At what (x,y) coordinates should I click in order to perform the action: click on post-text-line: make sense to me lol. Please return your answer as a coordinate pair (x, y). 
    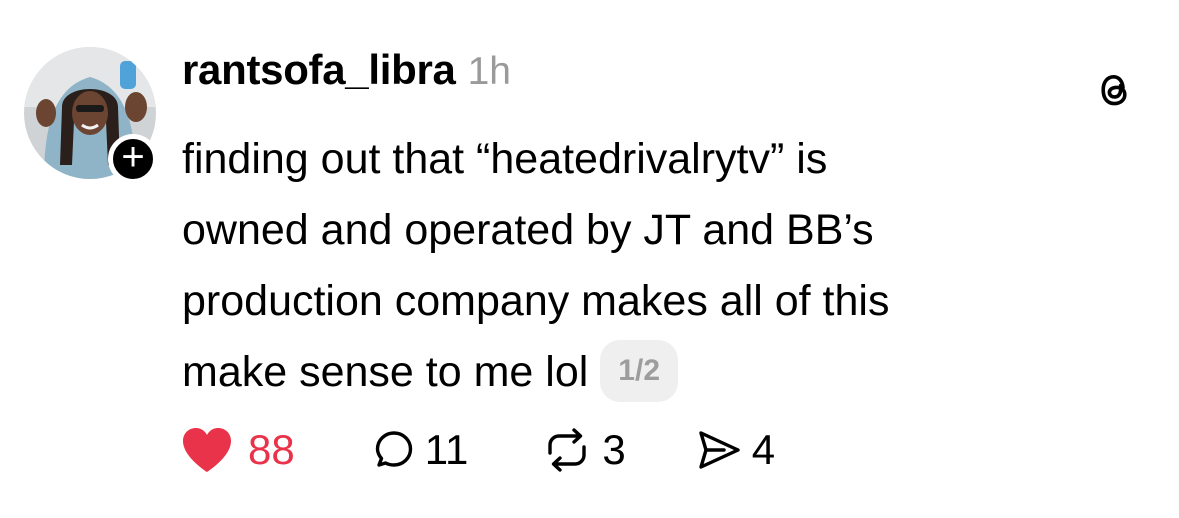
    Looking at the image, I should click on (385, 372).